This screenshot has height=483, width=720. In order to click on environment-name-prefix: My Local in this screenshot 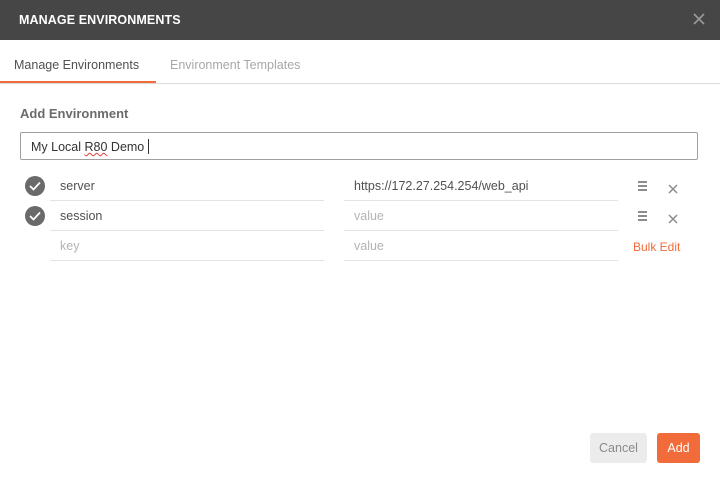, I will do `click(58, 147)`.